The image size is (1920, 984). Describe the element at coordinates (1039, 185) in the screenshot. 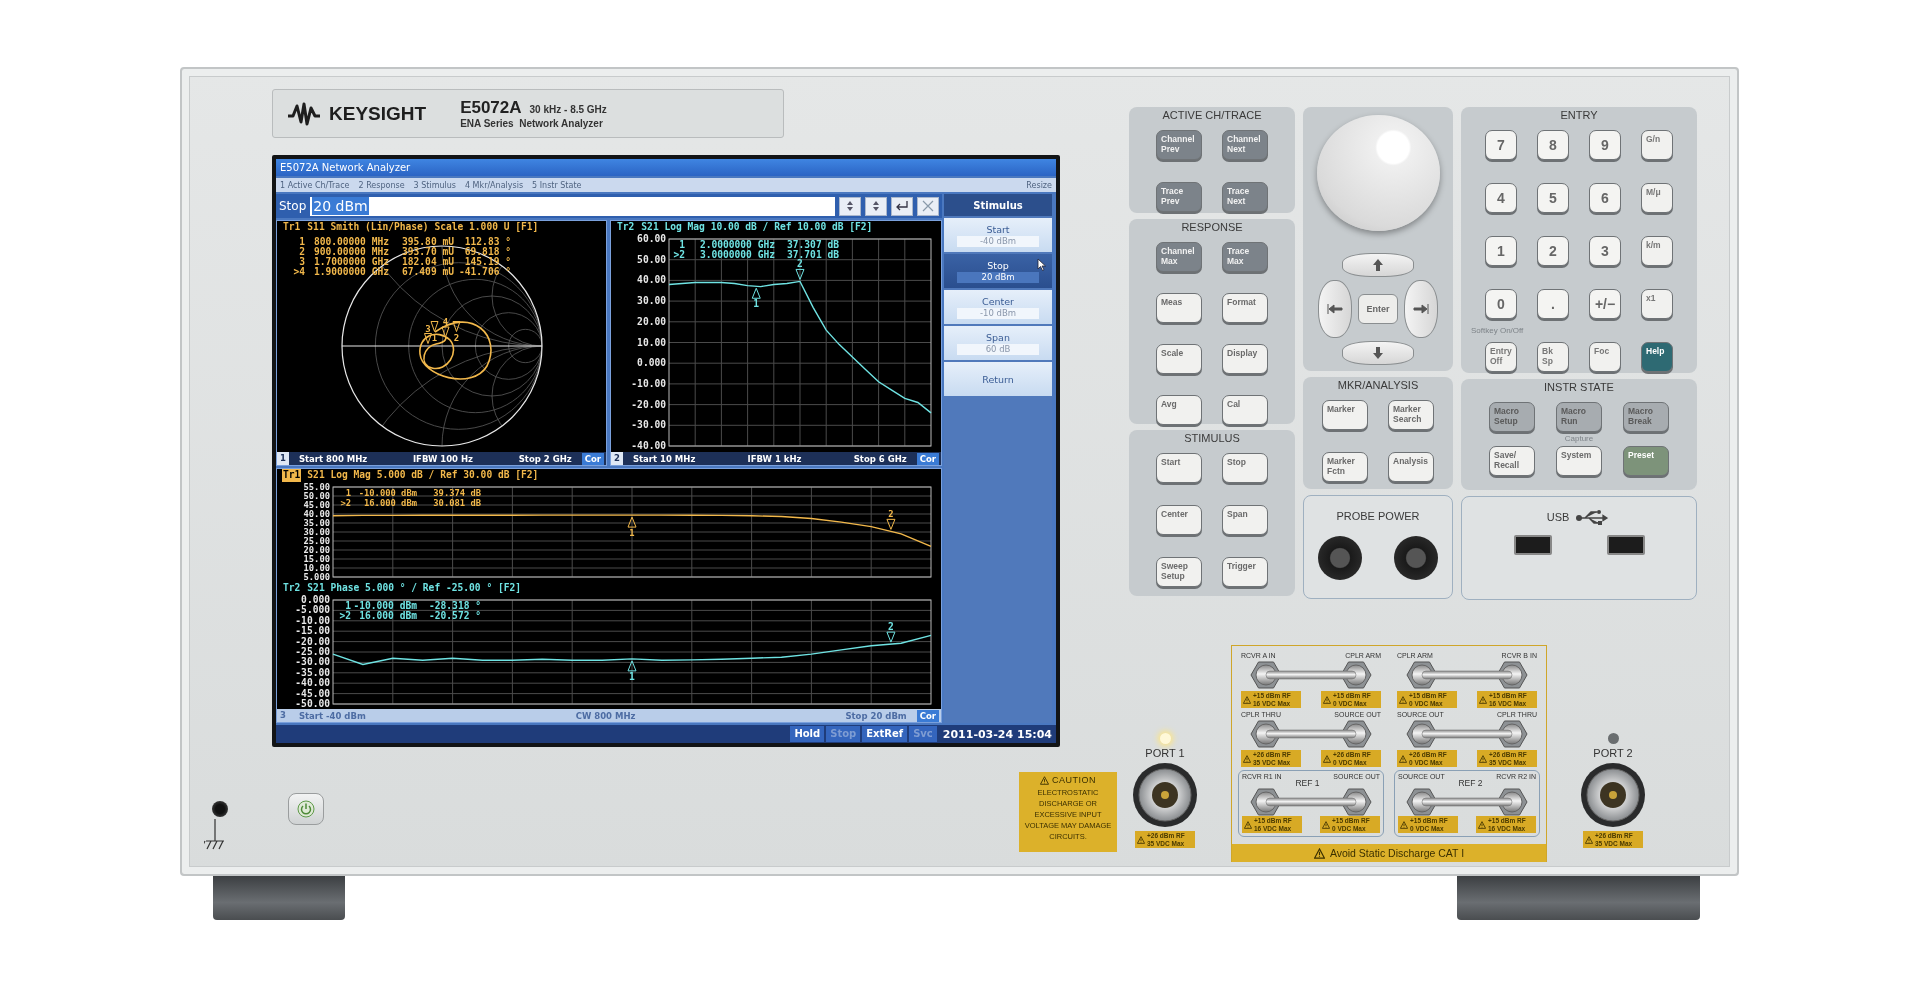

I see `resize-button: Resize` at that location.